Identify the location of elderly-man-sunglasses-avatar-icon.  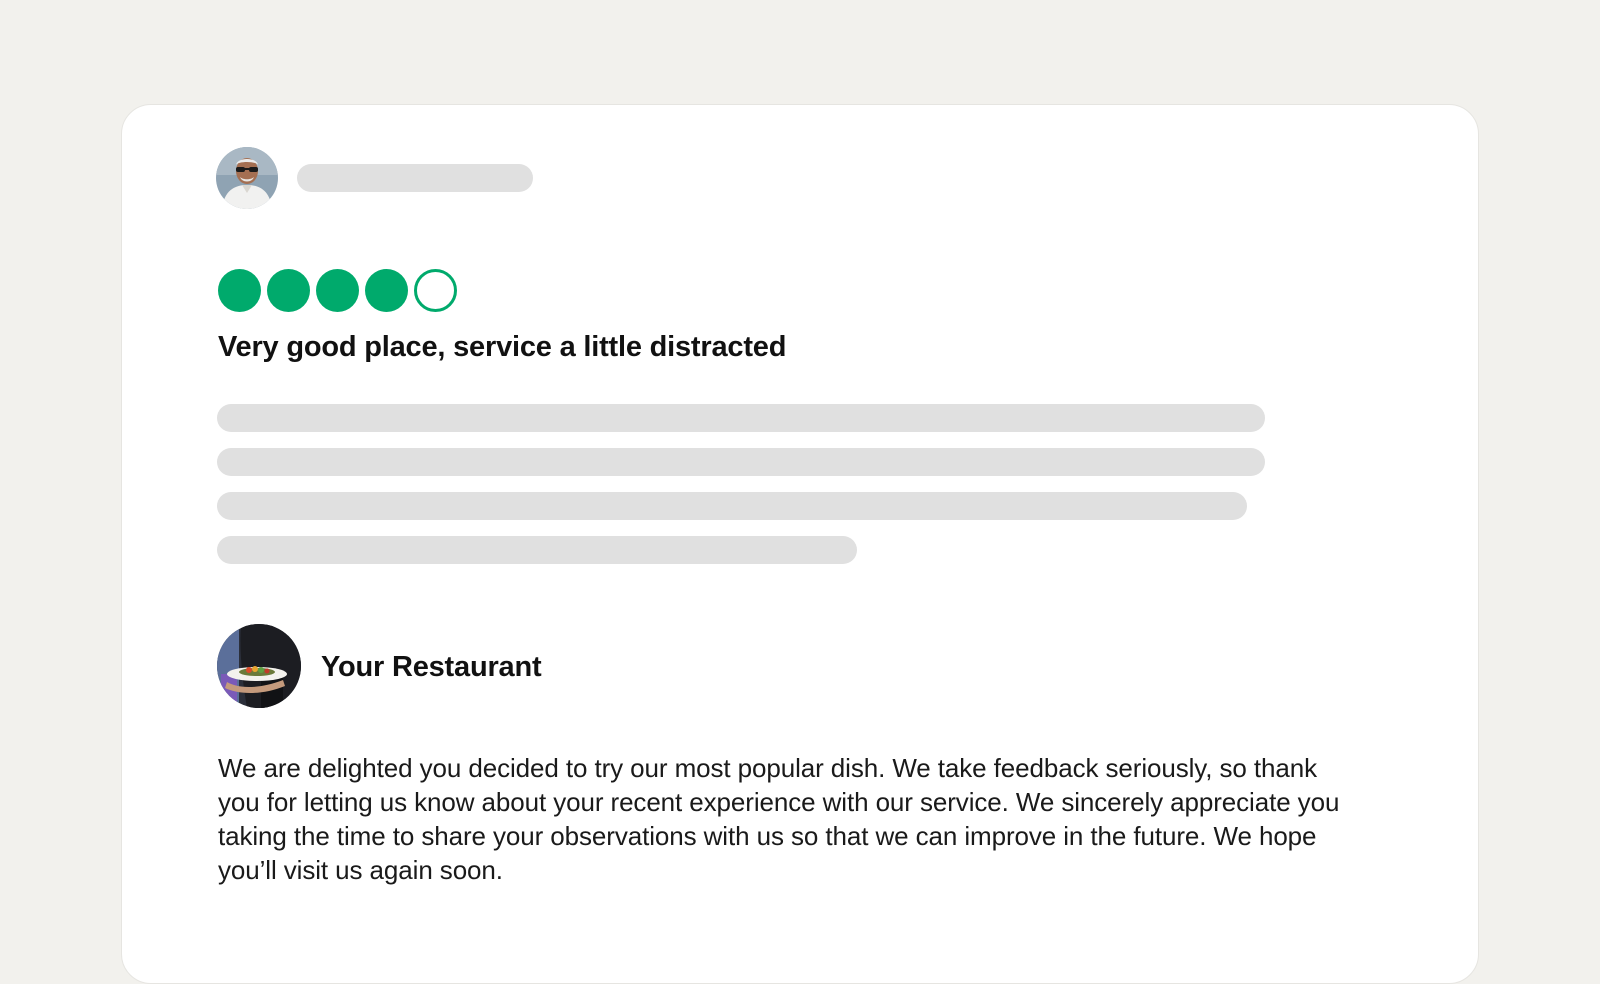
(247, 178).